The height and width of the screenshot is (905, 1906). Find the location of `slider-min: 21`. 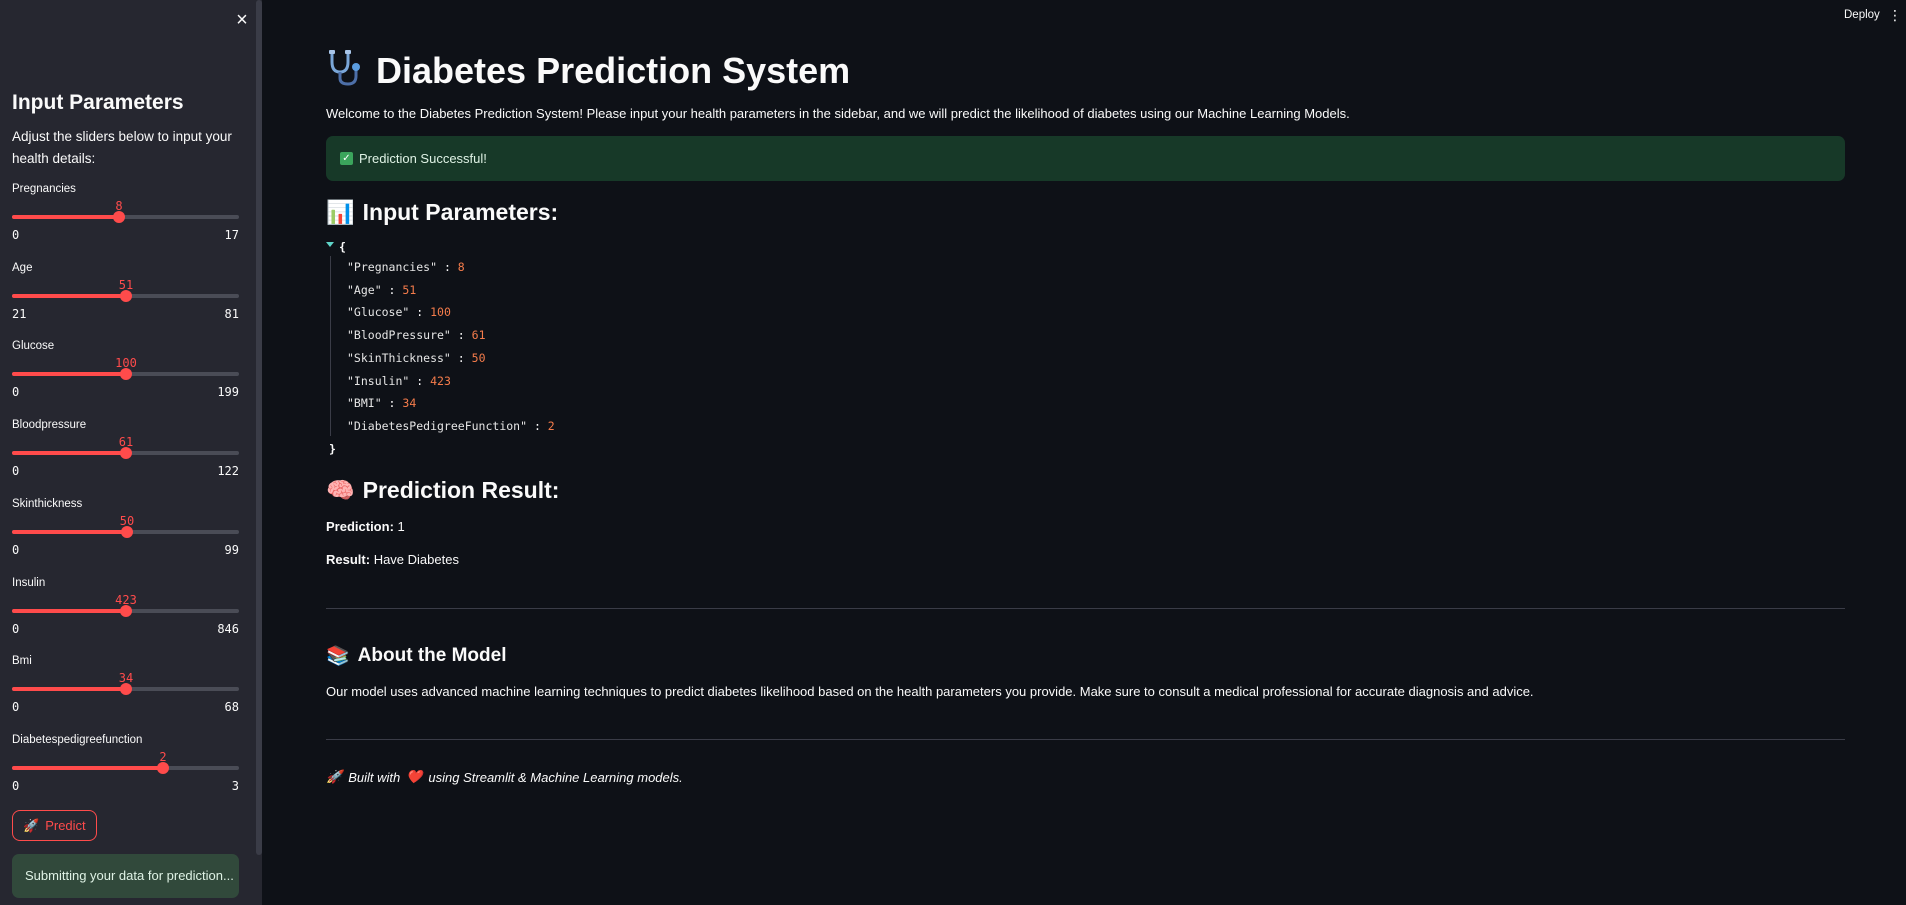

slider-min: 21 is located at coordinates (19, 314).